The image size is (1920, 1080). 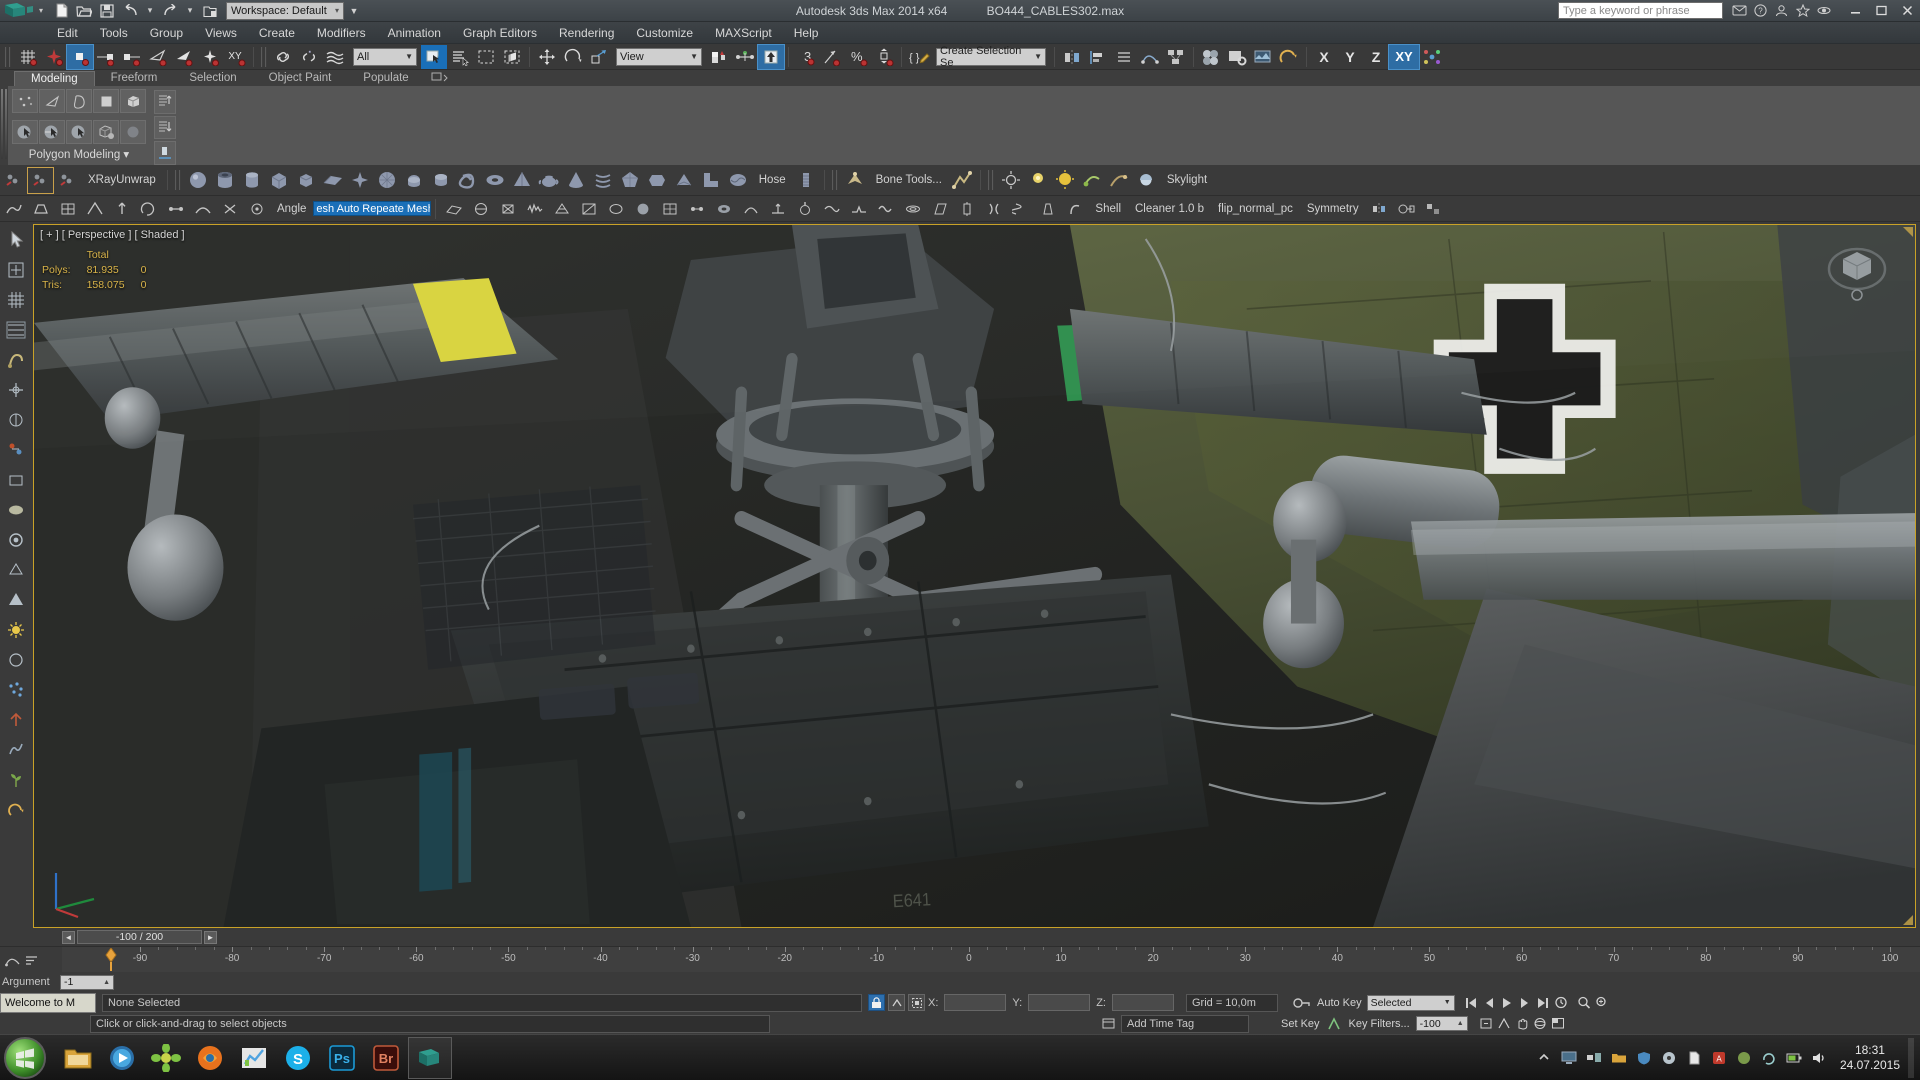 I want to click on selection-lock-icon, so click(x=876, y=1002).